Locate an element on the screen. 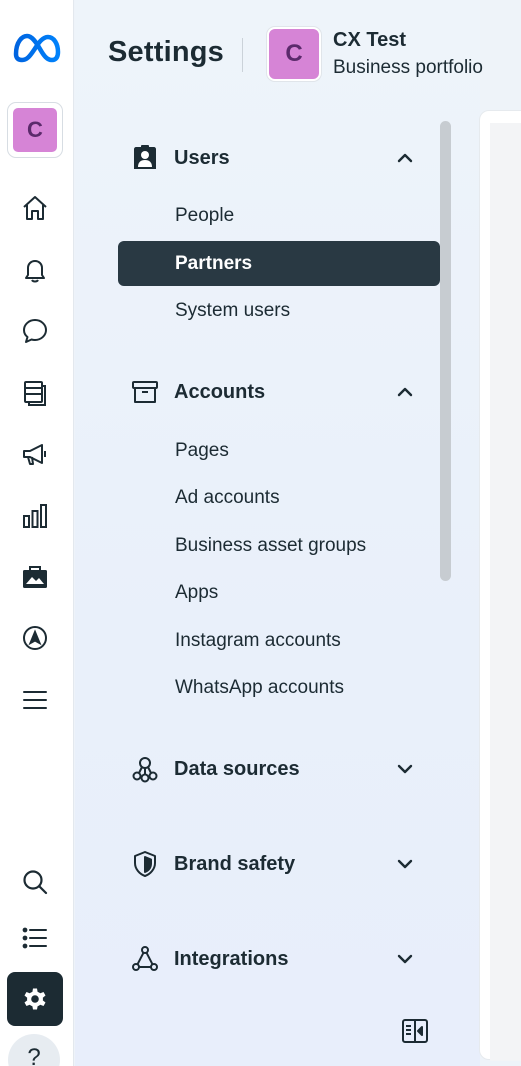 Image resolution: width=521 pixels, height=1066 pixels. nav-item-system-users: System users is located at coordinates (279, 310).